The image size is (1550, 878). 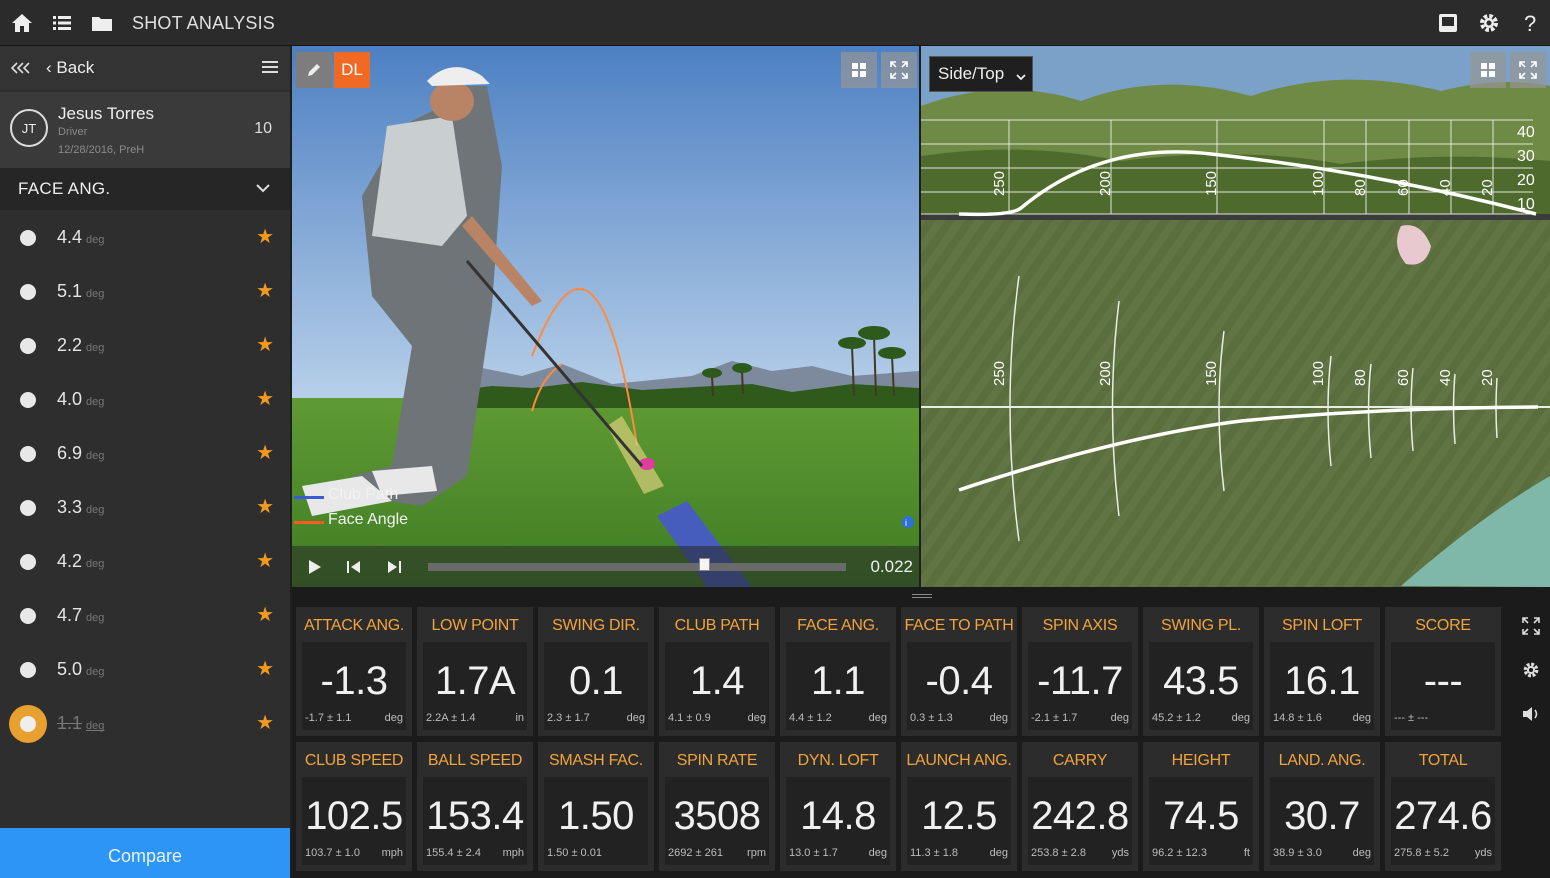 What do you see at coordinates (1120, 853) in the screenshot?
I see `metric-unit: yds` at bounding box center [1120, 853].